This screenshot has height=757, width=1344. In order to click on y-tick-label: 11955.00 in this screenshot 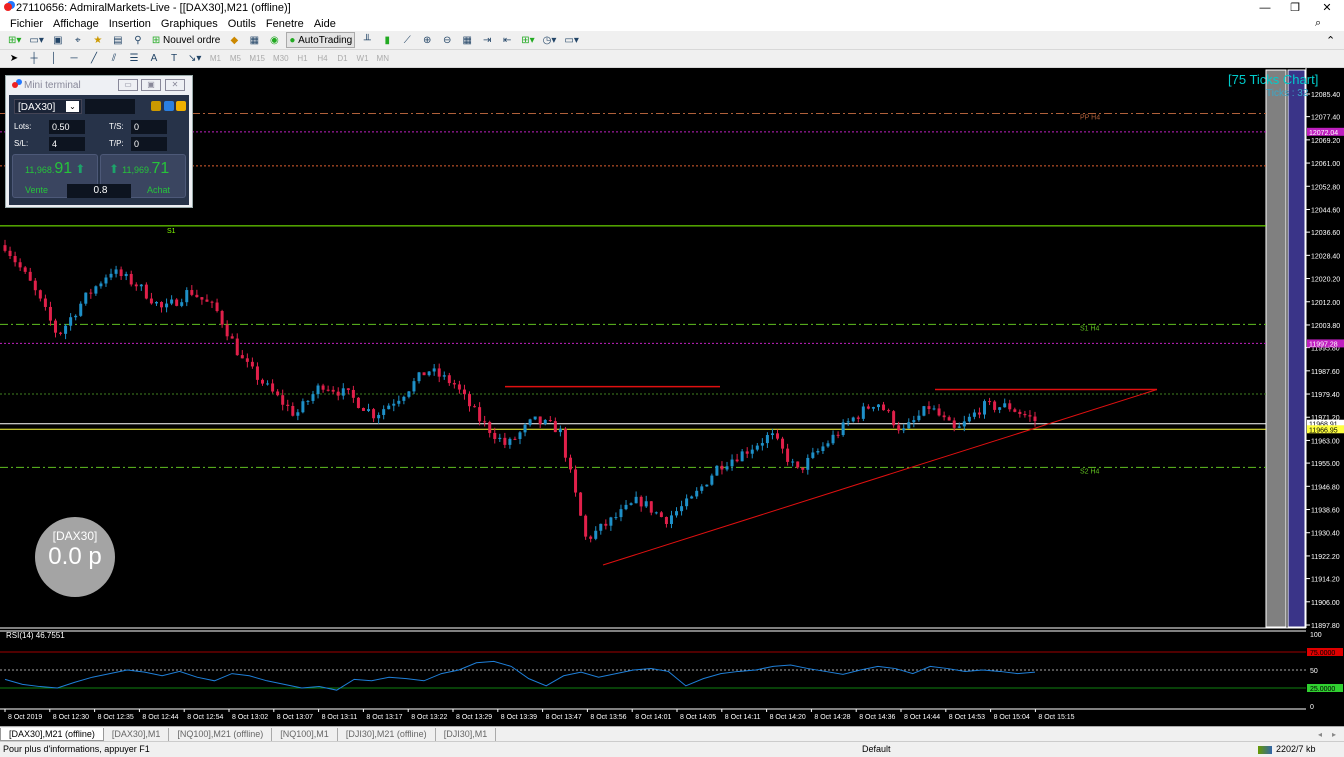, I will do `click(1325, 464)`.